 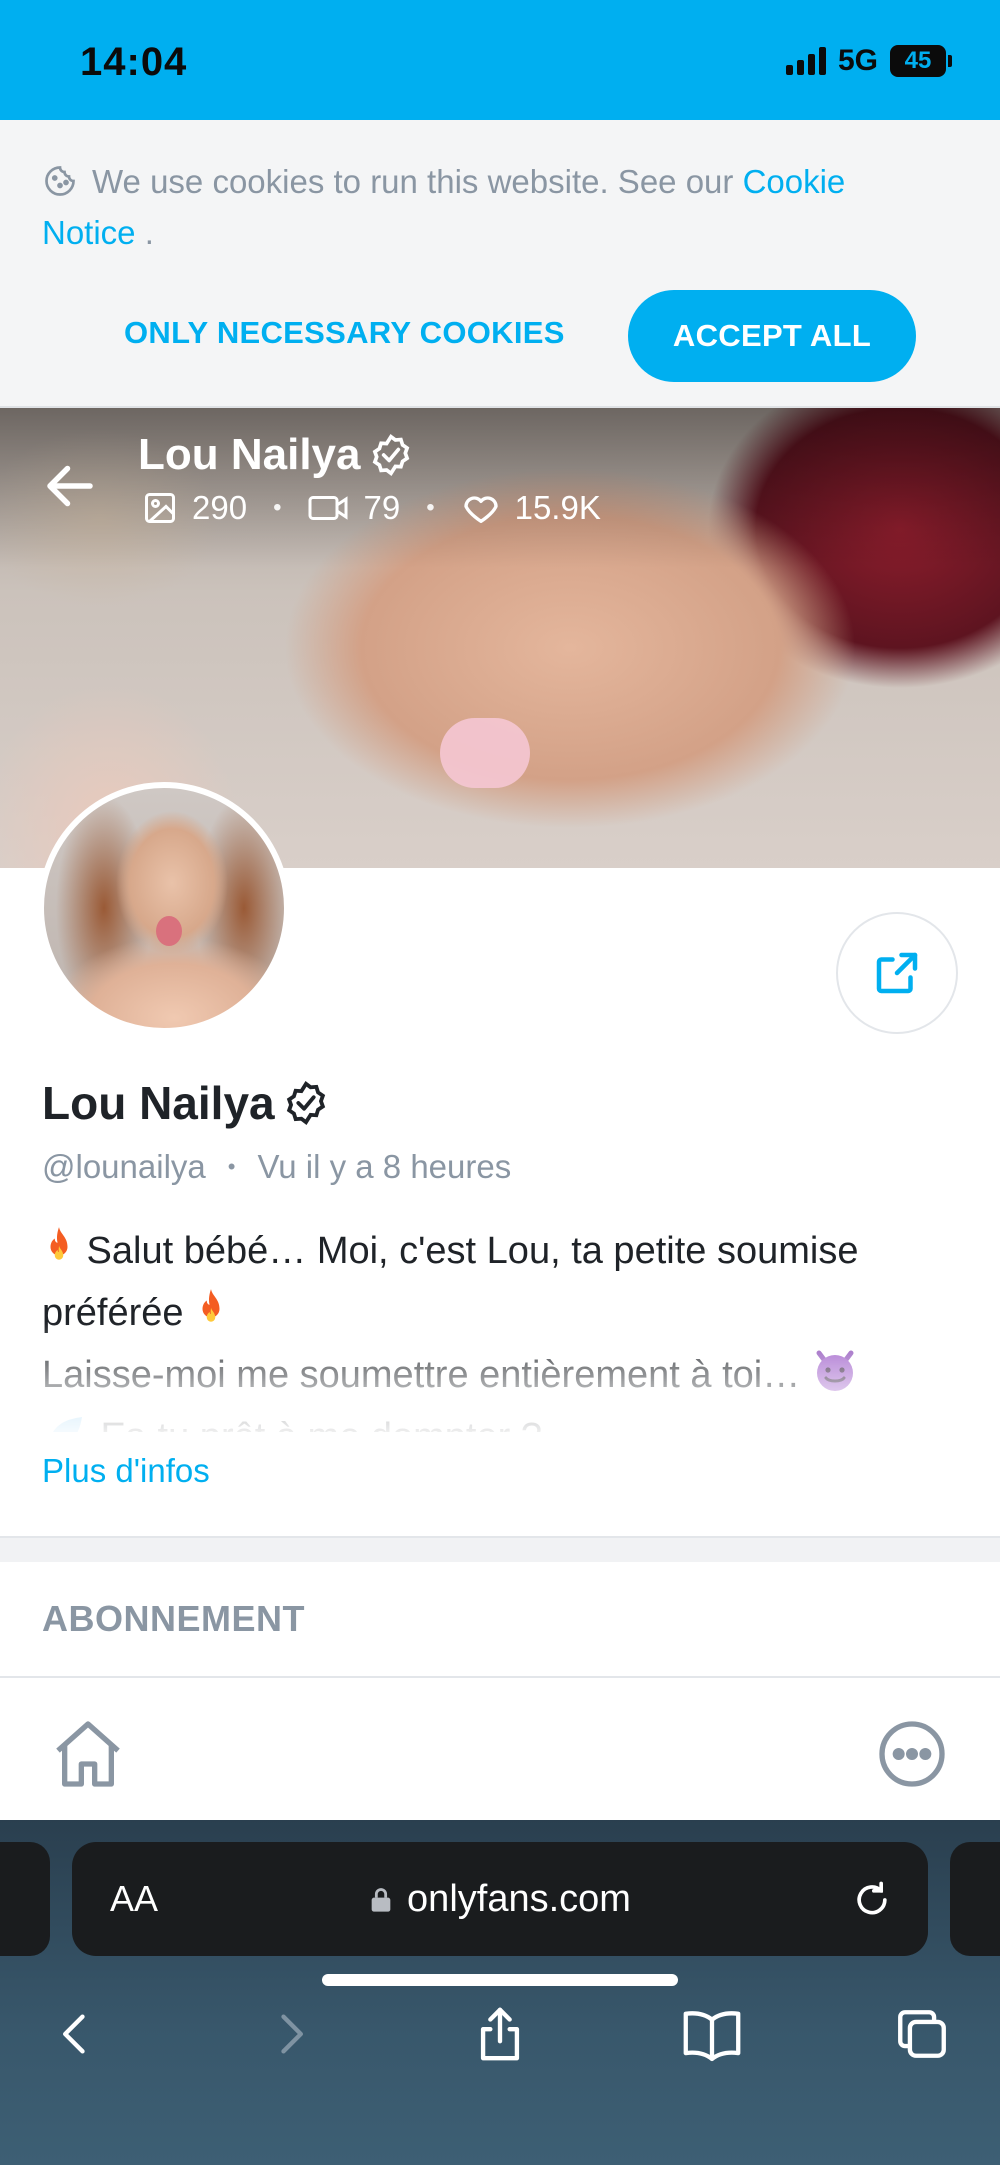 I want to click on profile-handle: @lounailya, so click(x=124, y=1166).